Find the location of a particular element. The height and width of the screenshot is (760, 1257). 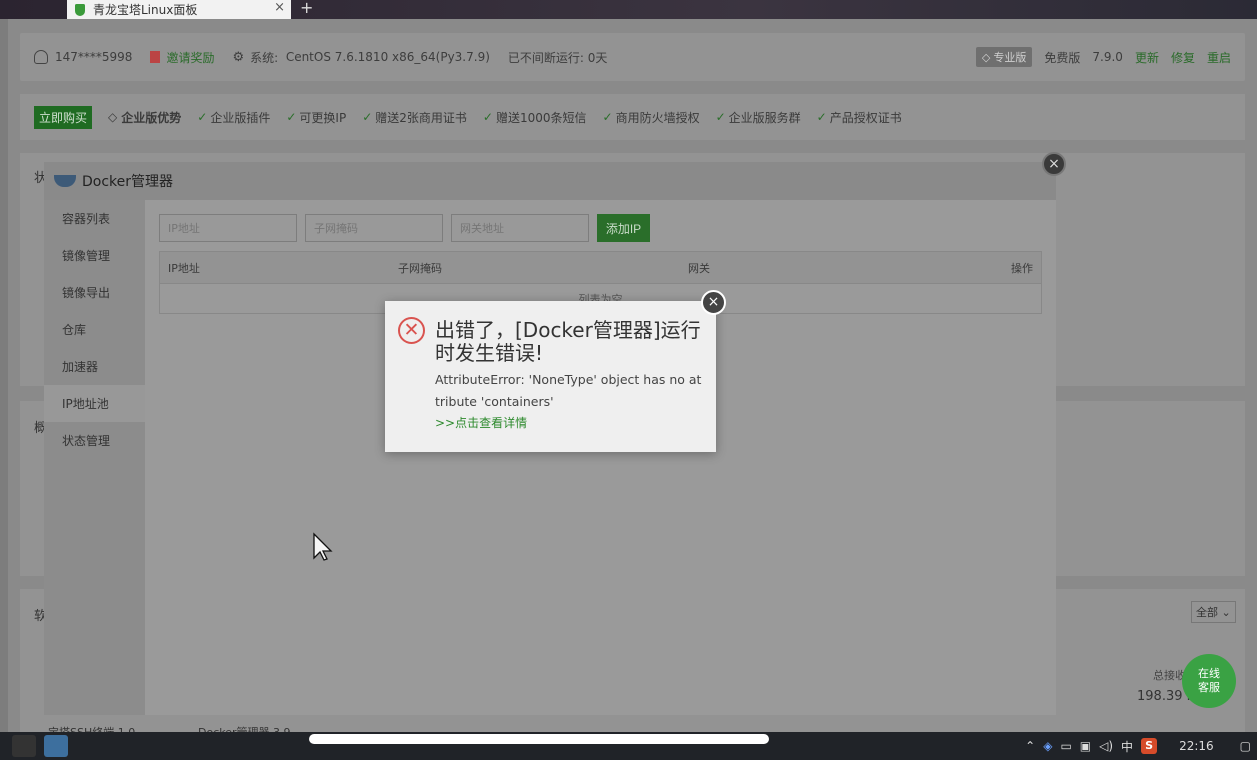

horizontal-scrollbar is located at coordinates (539, 739).